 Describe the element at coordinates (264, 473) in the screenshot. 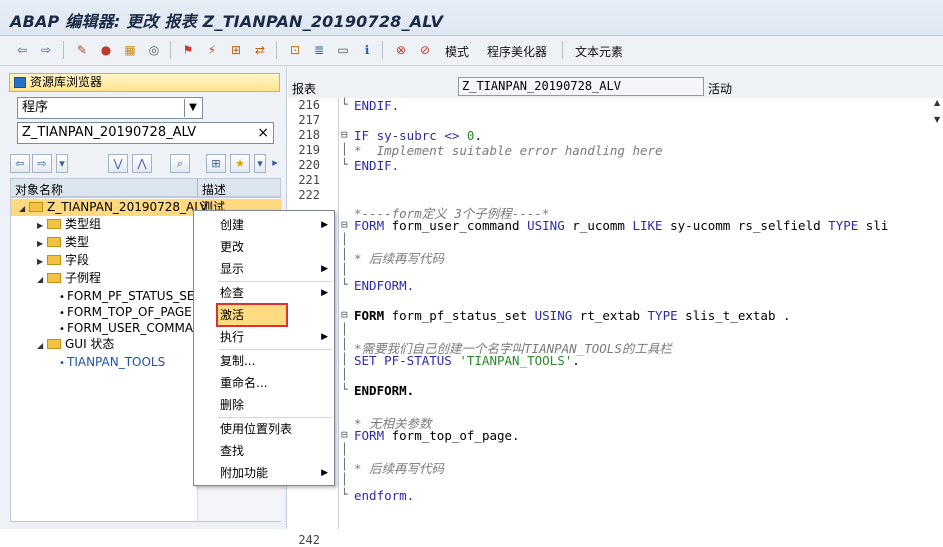

I see `menu-item-more-functions: 附加功能 ▶` at that location.